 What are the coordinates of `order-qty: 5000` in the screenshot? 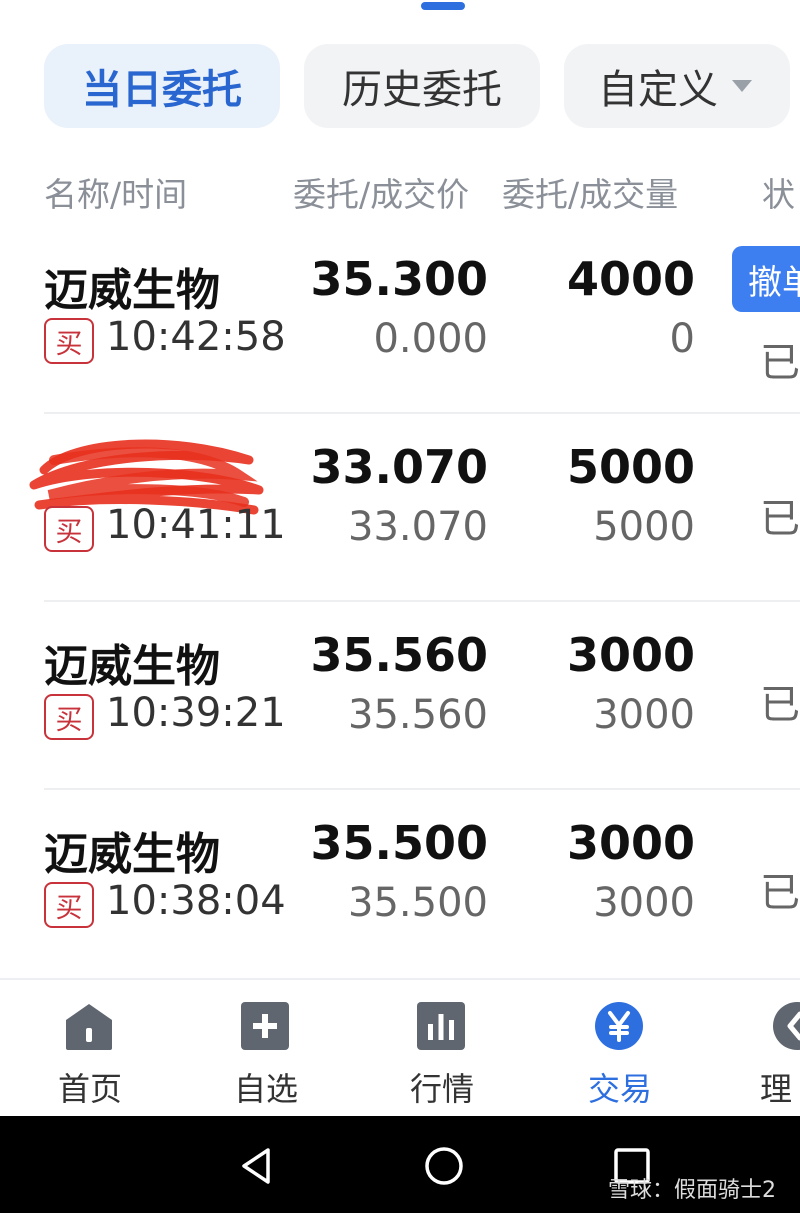 It's located at (630, 467).